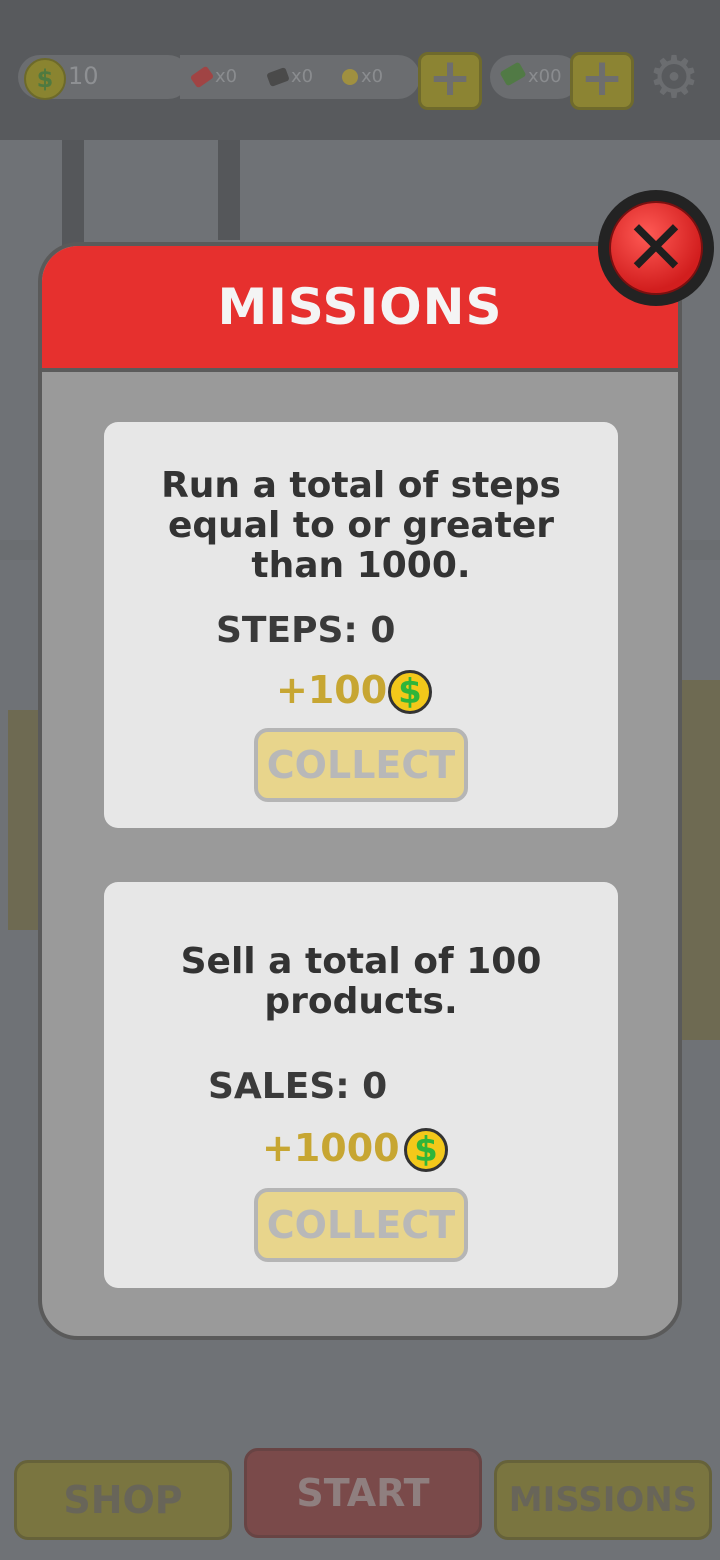 This screenshot has width=720, height=1560. What do you see at coordinates (603, 1500) in the screenshot?
I see `missions-button: MISSIONS` at bounding box center [603, 1500].